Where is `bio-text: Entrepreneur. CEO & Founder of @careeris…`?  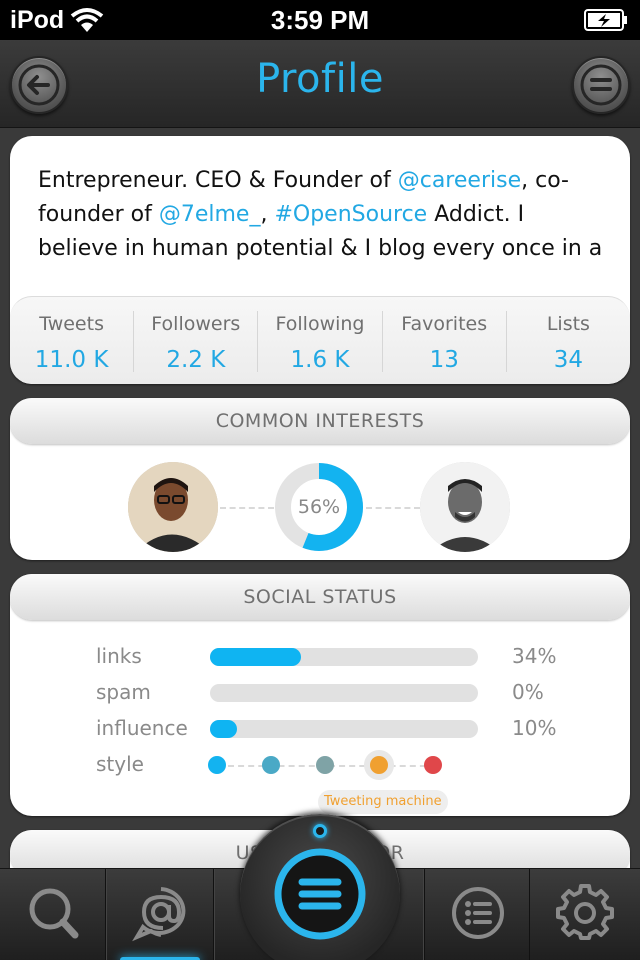
bio-text: Entrepreneur. CEO & Founder of @careeris… is located at coordinates (323, 215).